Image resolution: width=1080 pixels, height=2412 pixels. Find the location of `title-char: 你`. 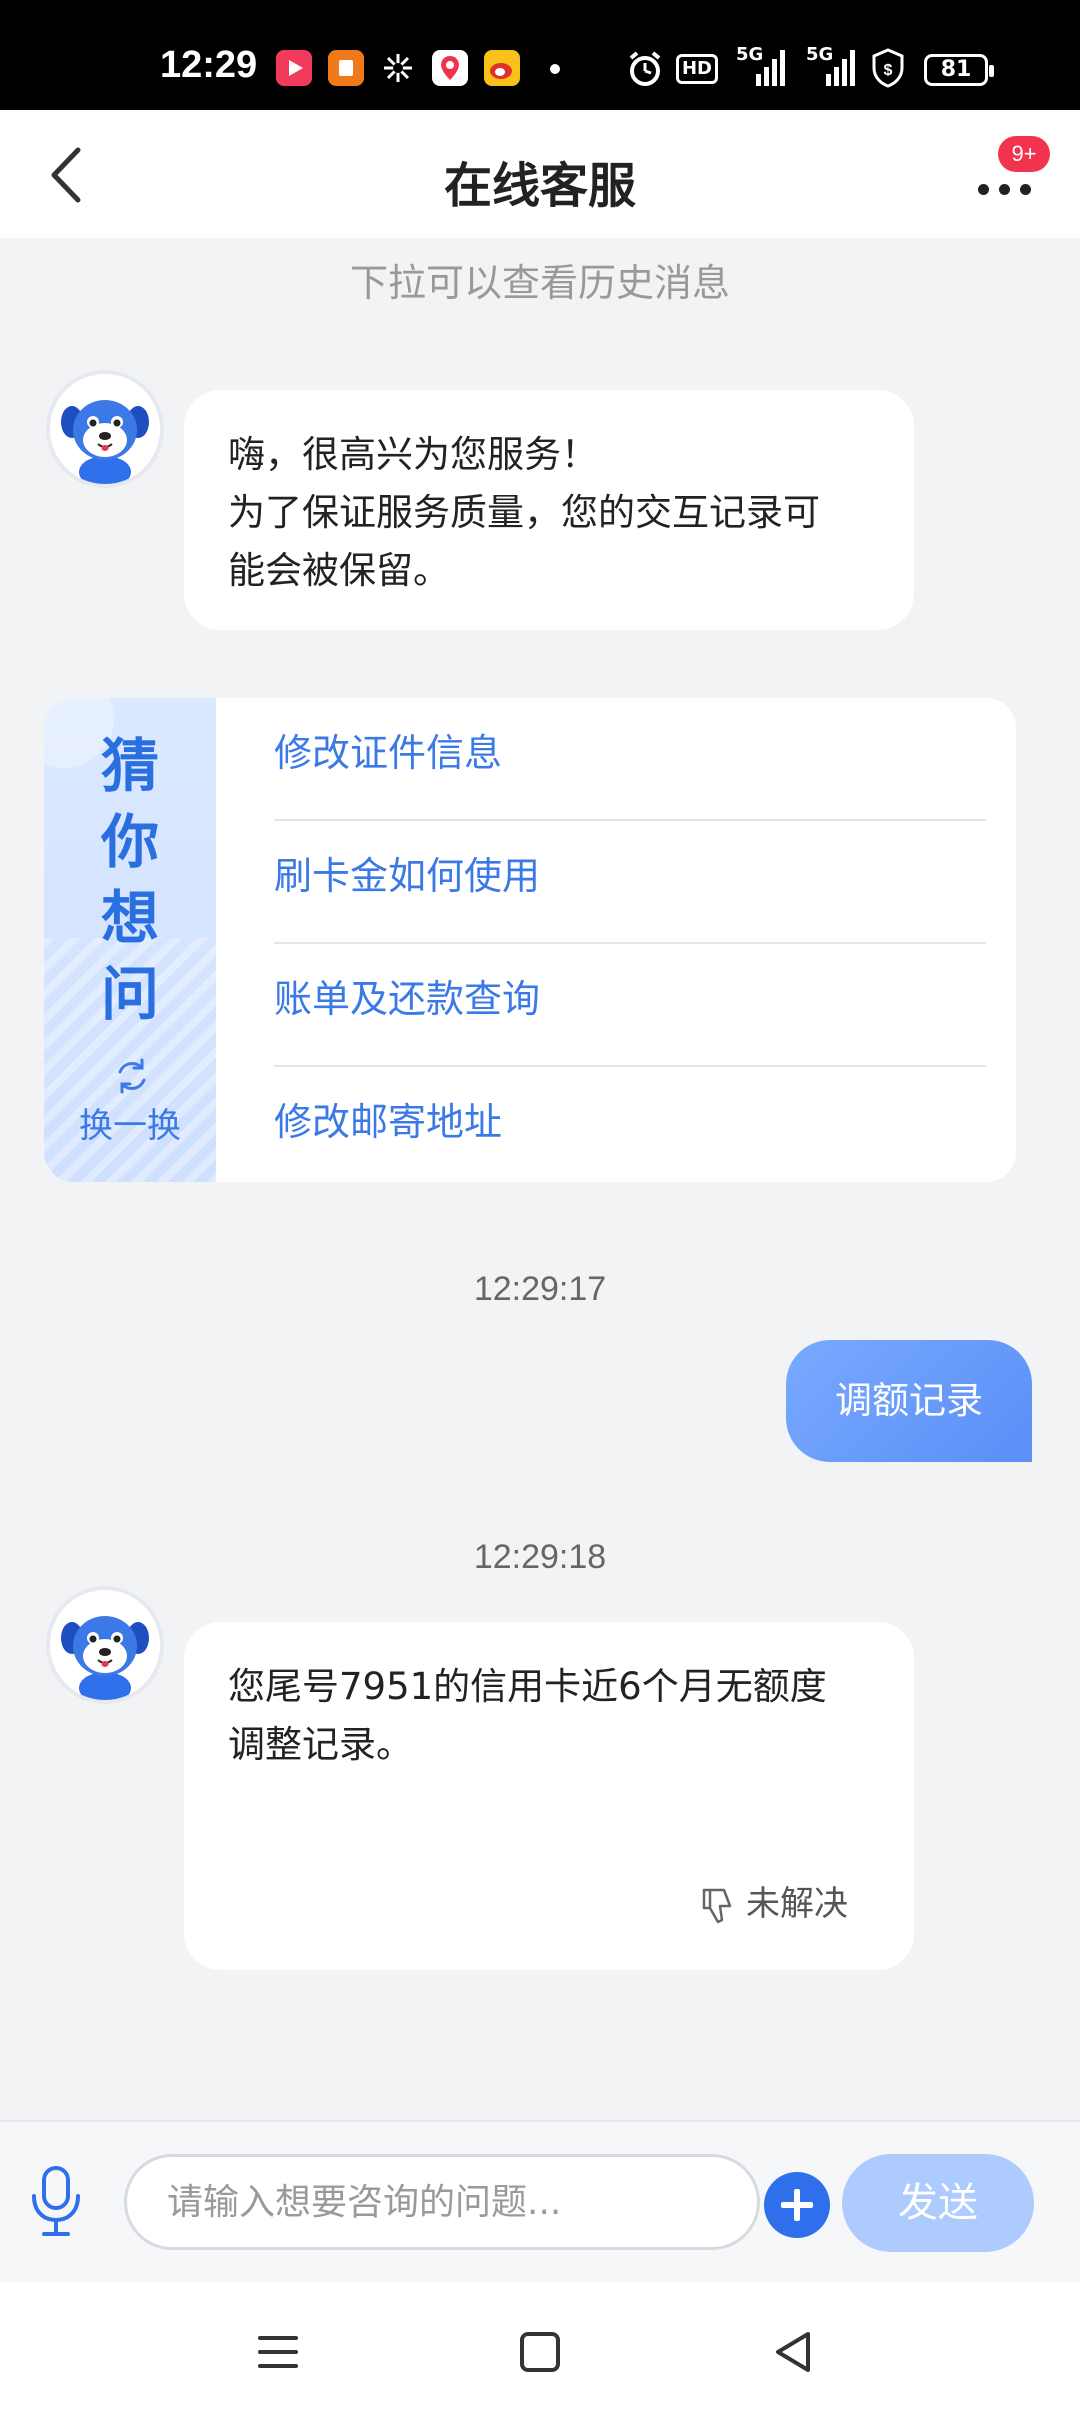

title-char: 你 is located at coordinates (129, 842).